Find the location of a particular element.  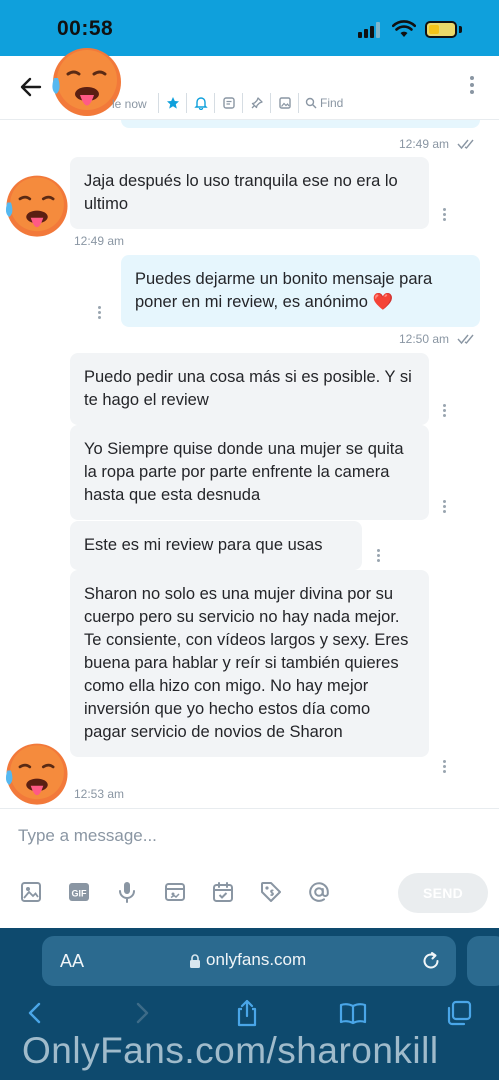

chat-header: le now Find is located at coordinates (249, 84).